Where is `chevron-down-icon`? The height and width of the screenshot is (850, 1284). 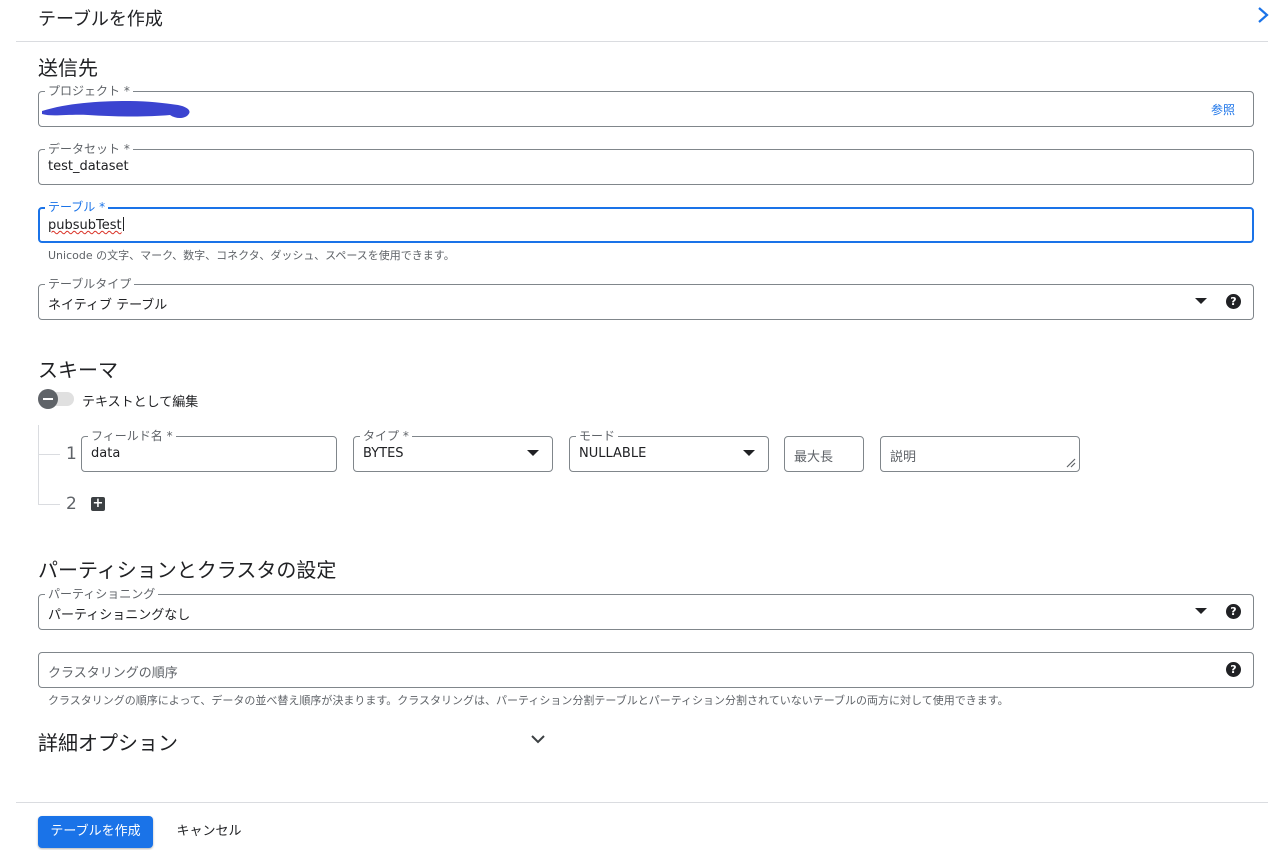 chevron-down-icon is located at coordinates (538, 739).